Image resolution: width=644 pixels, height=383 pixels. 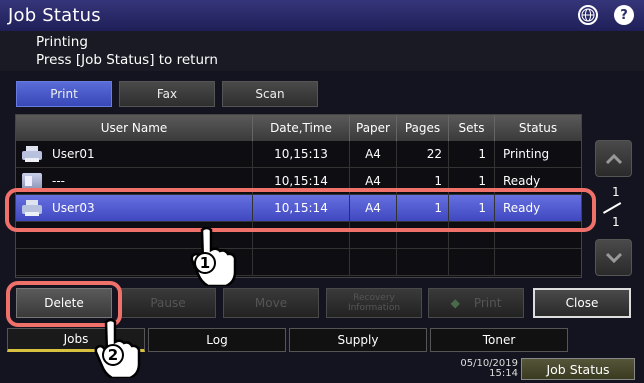 What do you see at coordinates (503, 373) in the screenshot?
I see `clock-time: 15:14` at bounding box center [503, 373].